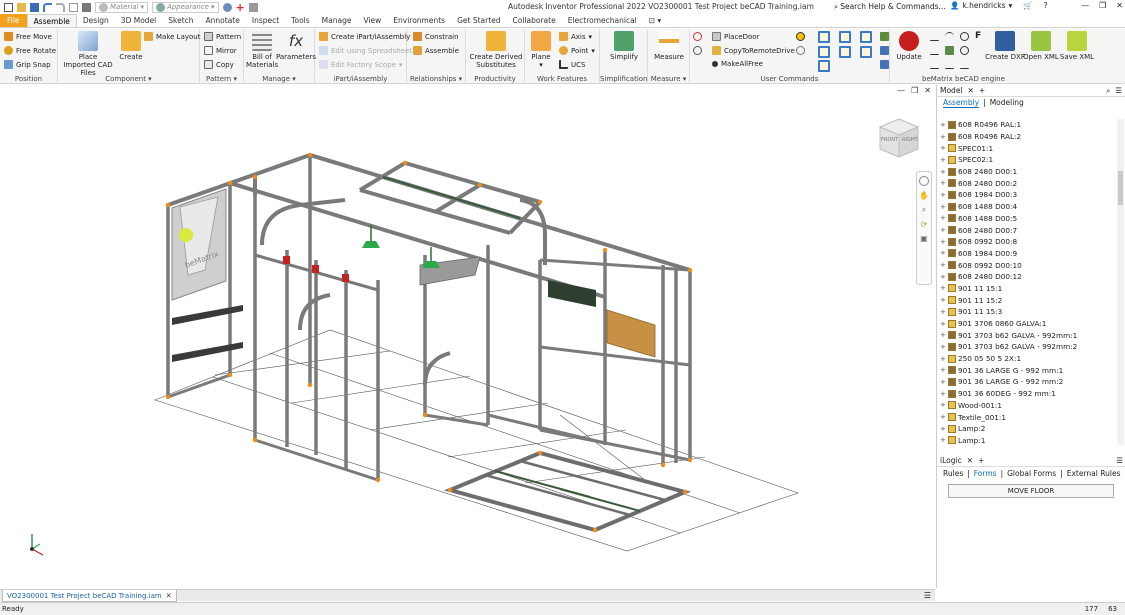 The width and height of the screenshot is (1125, 615). What do you see at coordinates (51, 20) in the screenshot?
I see `tab-assemble: Assemble` at bounding box center [51, 20].